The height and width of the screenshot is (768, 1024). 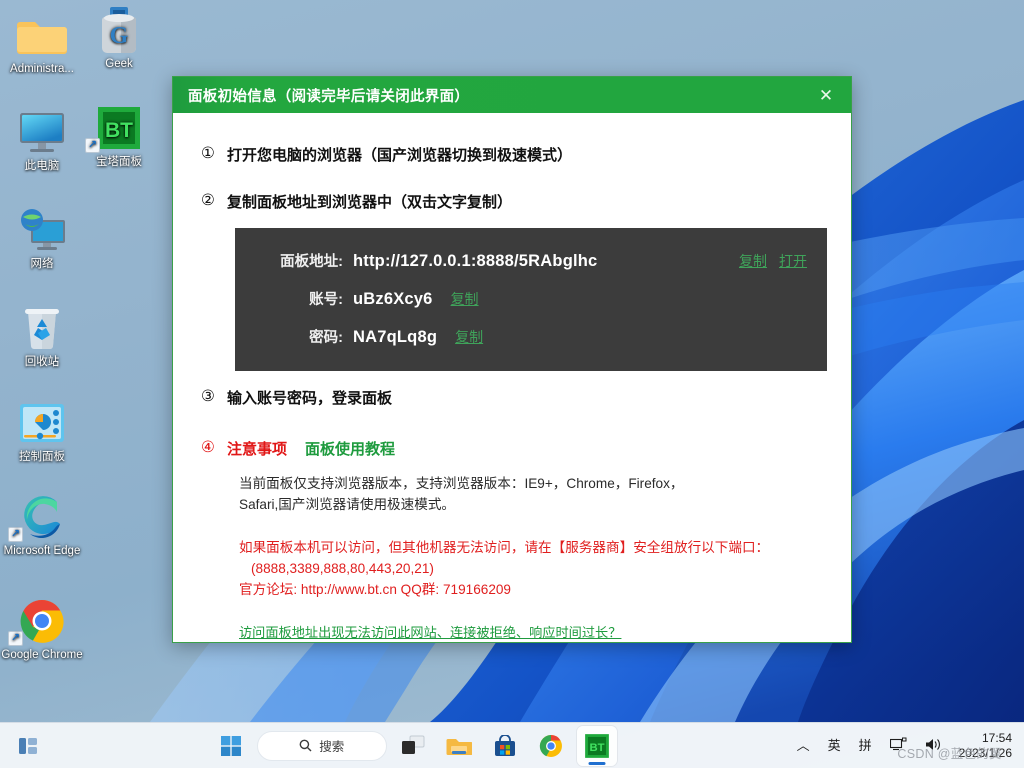 What do you see at coordinates (400, 155) in the screenshot?
I see `step-one-text: 打开您电脑的浏览器（国产浏览器切换到极速模式）` at bounding box center [400, 155].